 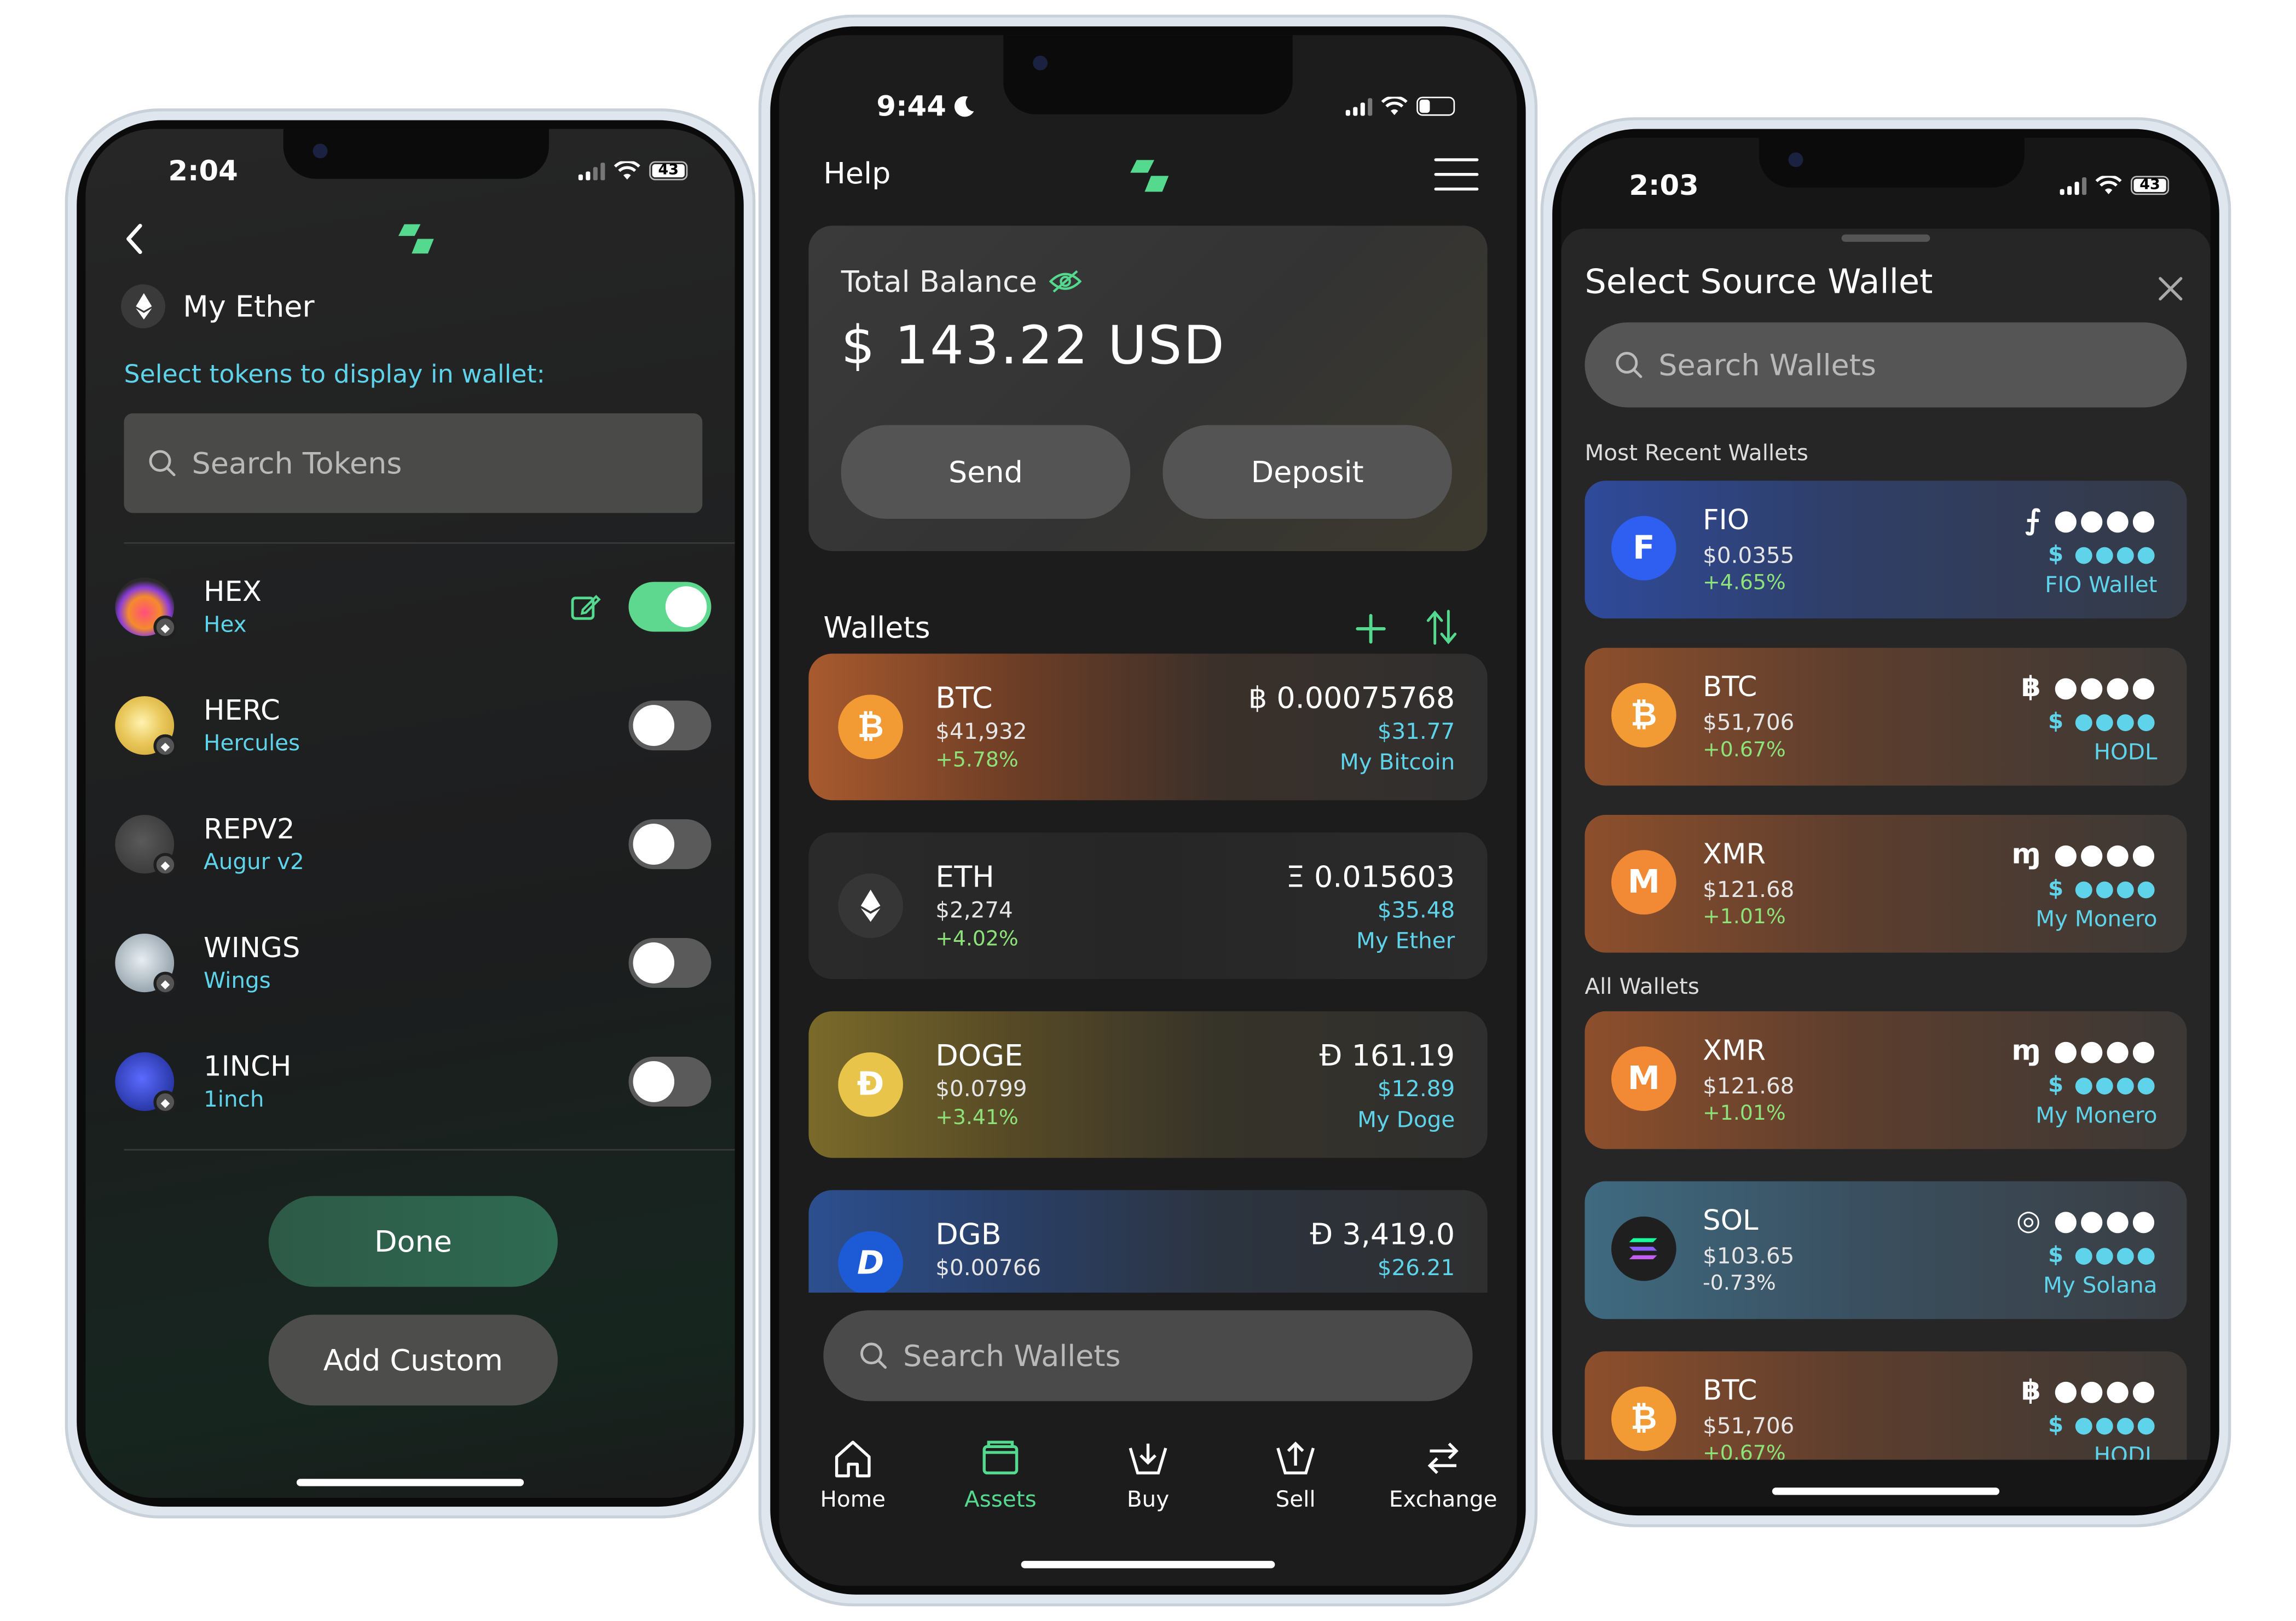 What do you see at coordinates (249, 829) in the screenshot?
I see `token-code: REPV2` at bounding box center [249, 829].